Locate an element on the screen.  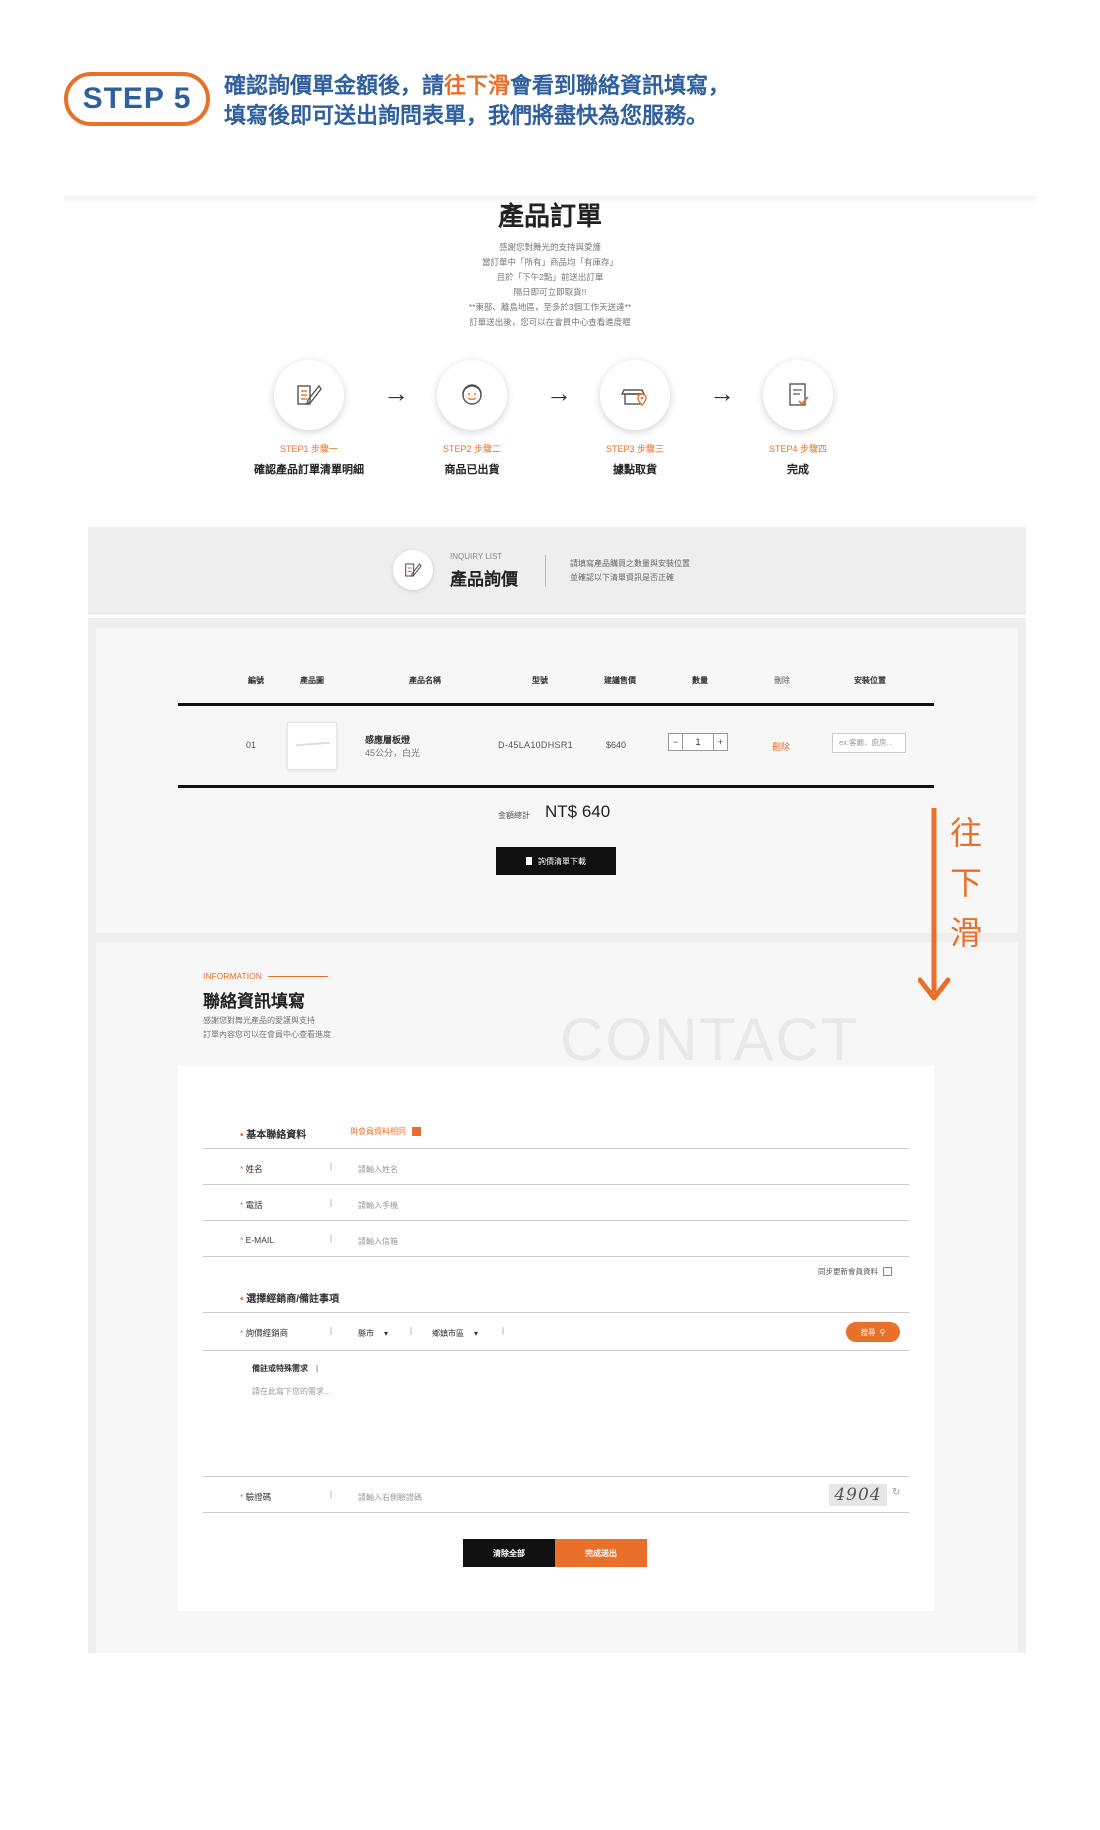
qty-plus-button: + is located at coordinates (720, 742).